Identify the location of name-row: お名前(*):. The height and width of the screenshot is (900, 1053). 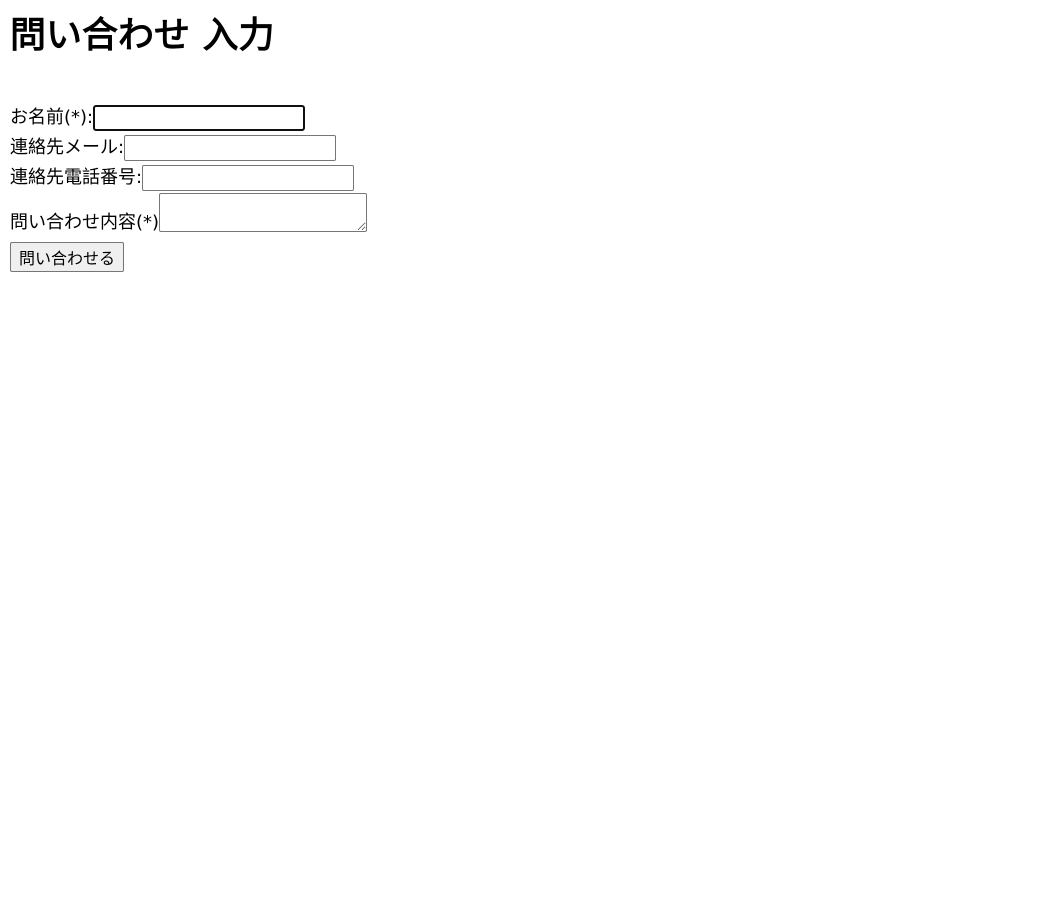
(158, 118).